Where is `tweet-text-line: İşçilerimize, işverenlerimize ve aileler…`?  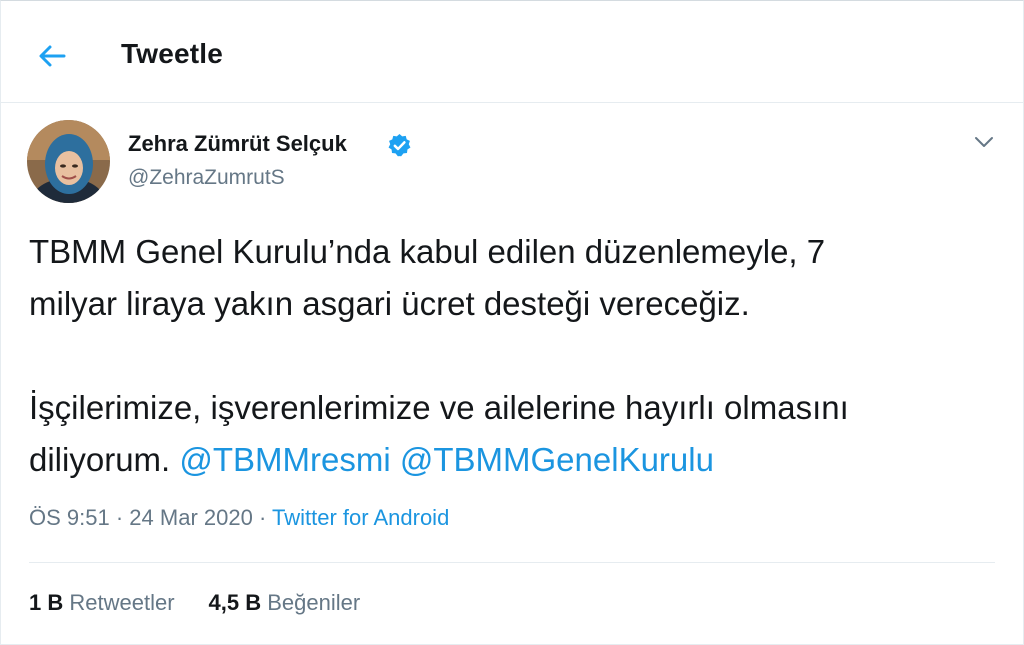 tweet-text-line: İşçilerimize, işverenlerimize ve aileler… is located at coordinates (439, 407).